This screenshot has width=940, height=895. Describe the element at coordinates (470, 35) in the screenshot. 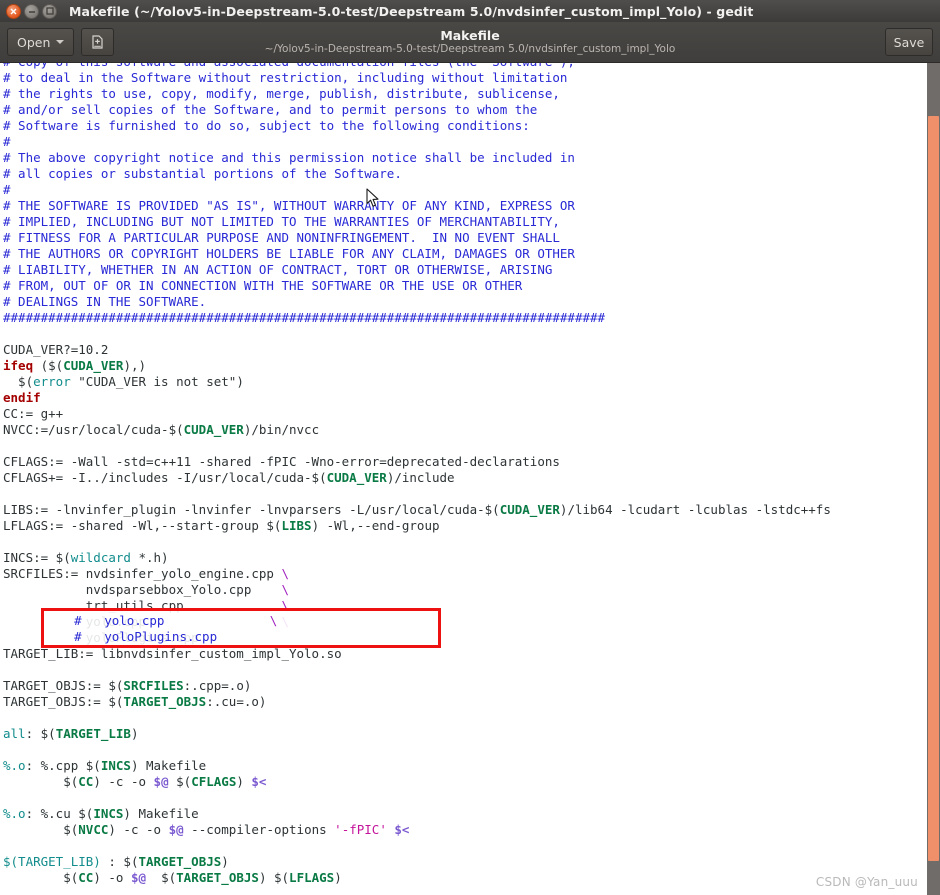

I see `document-title: Makefile` at that location.